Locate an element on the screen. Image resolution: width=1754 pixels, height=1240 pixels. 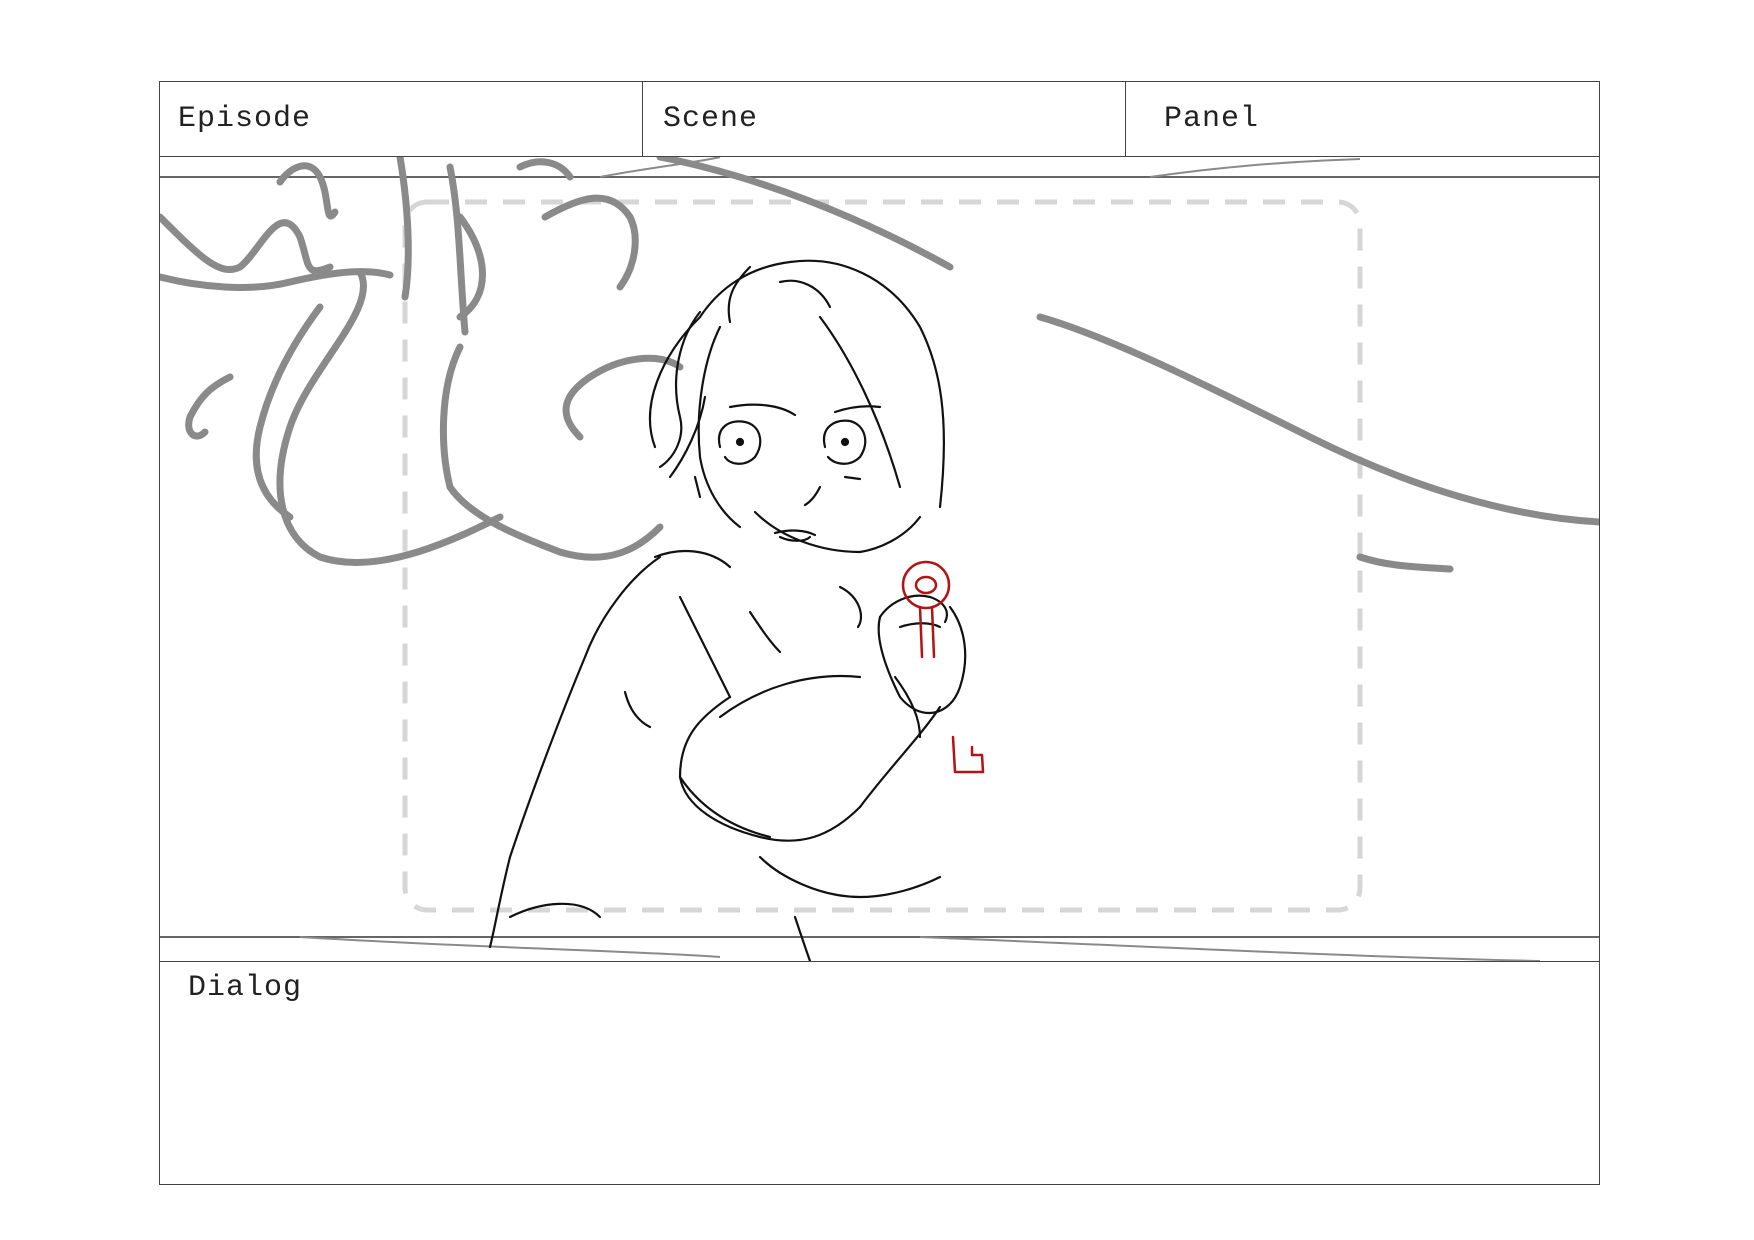
scene-cell: Scene is located at coordinates (884, 119).